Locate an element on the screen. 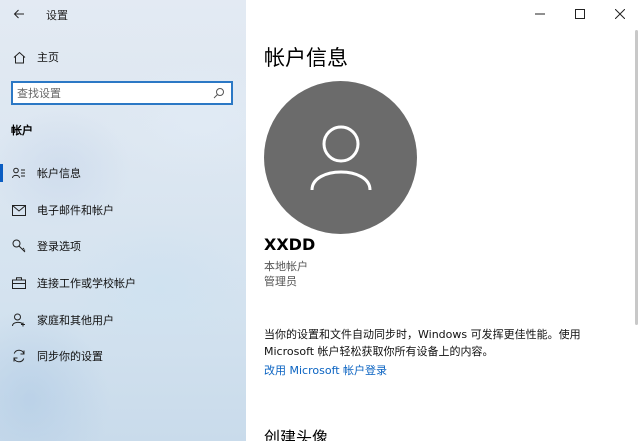 This screenshot has width=640, height=441. sidebar-item-label: 同步你的设置 is located at coordinates (70, 356).